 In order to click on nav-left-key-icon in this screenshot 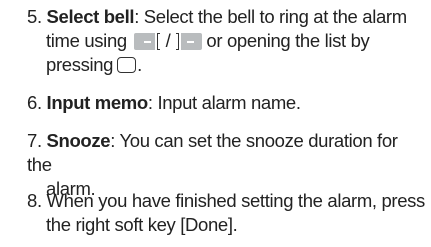, I will do `click(148, 41)`.